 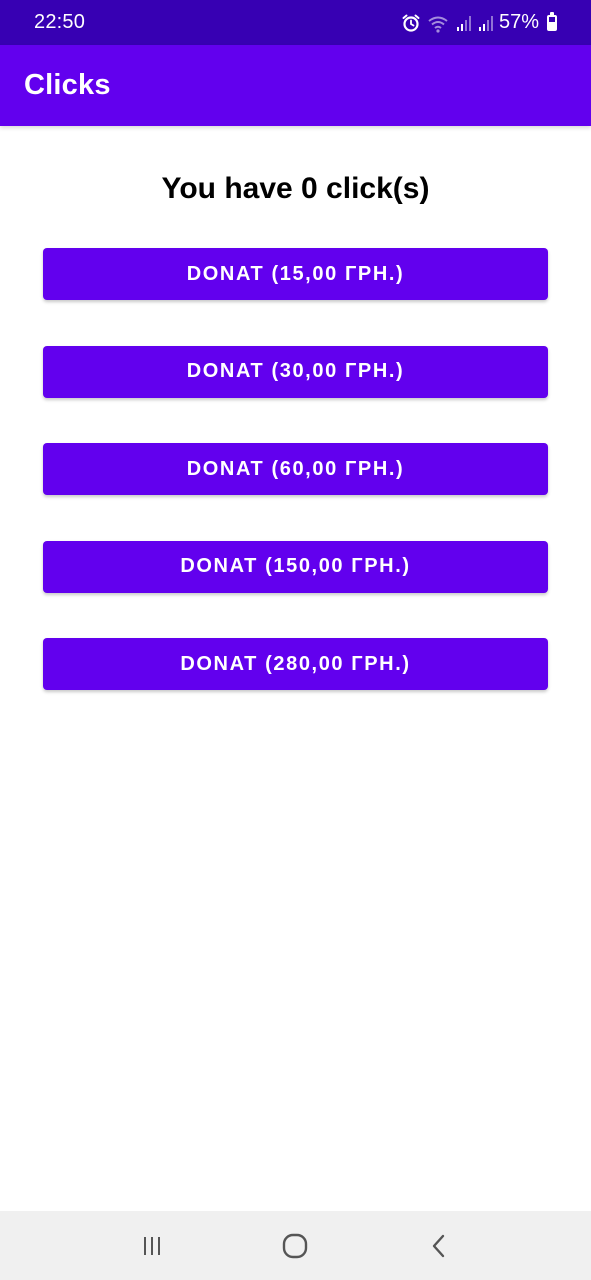 I want to click on battery-fill, so click(x=552, y=25).